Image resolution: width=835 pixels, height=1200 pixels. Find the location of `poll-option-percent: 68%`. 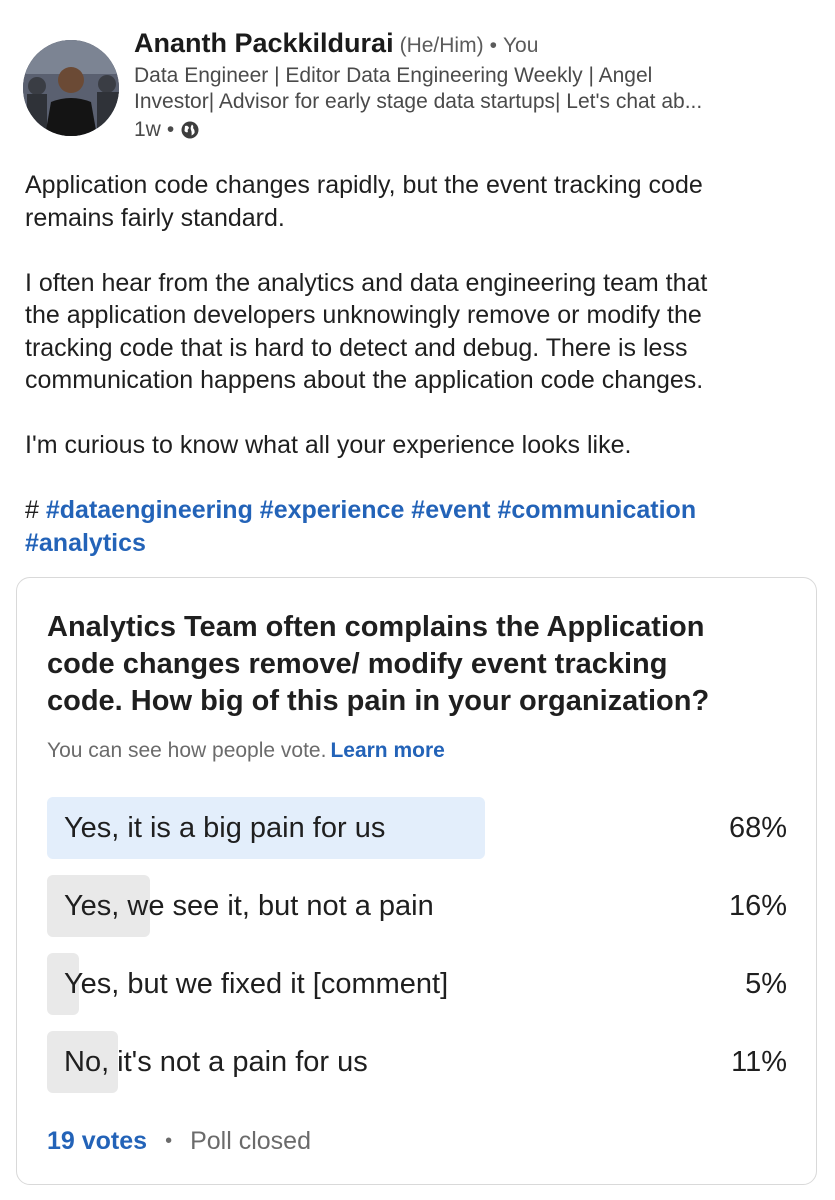

poll-option-percent: 68% is located at coordinates (757, 828).